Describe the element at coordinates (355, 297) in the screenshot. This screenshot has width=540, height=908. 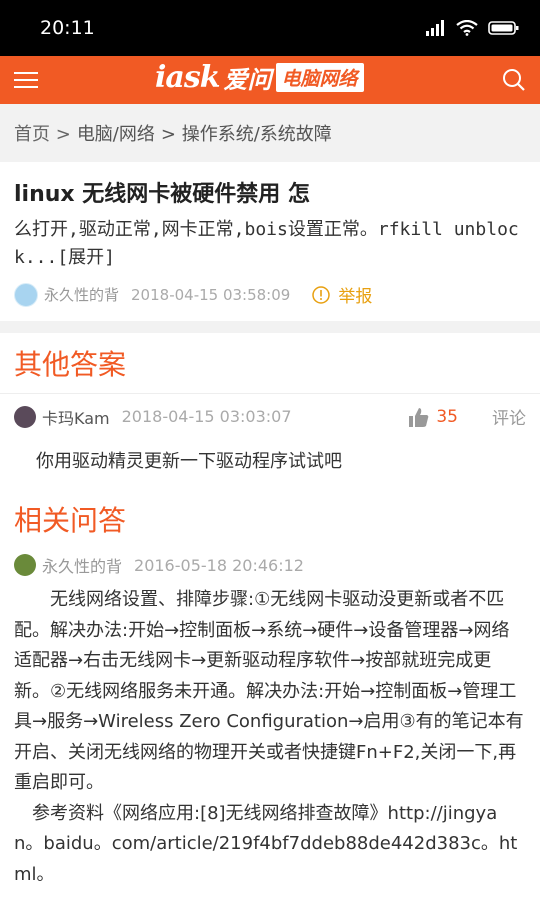
I see `report-label: 举报` at that location.